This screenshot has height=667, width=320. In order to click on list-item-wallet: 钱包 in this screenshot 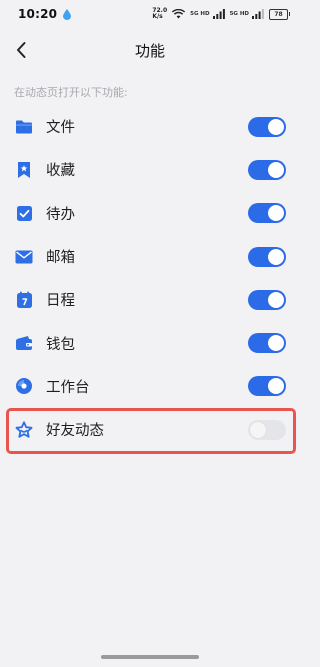, I will do `click(150, 342)`.